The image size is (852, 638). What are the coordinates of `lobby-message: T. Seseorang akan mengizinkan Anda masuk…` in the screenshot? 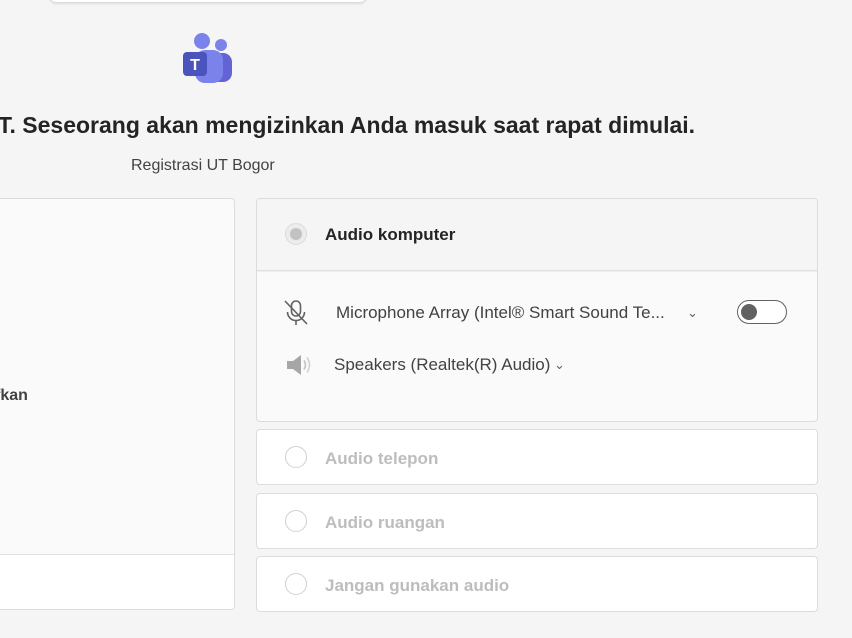 It's located at (348, 125).